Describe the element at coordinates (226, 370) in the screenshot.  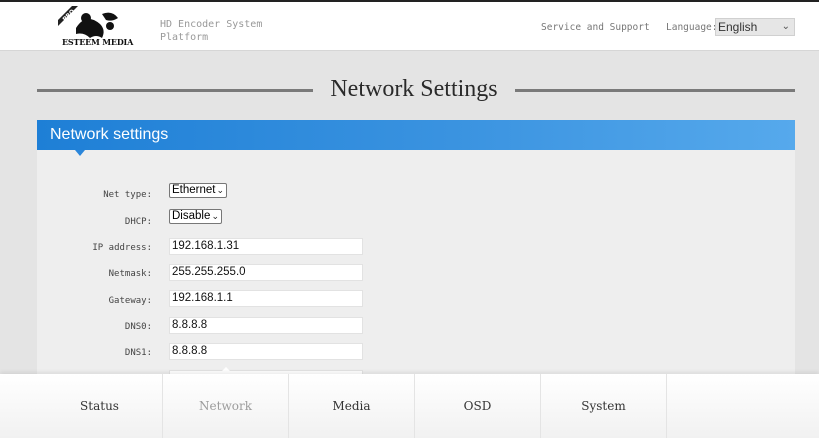
I see `active-tab-pointer` at that location.